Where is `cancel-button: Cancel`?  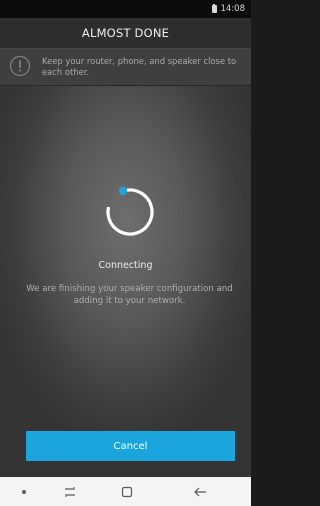 cancel-button: Cancel is located at coordinates (130, 446).